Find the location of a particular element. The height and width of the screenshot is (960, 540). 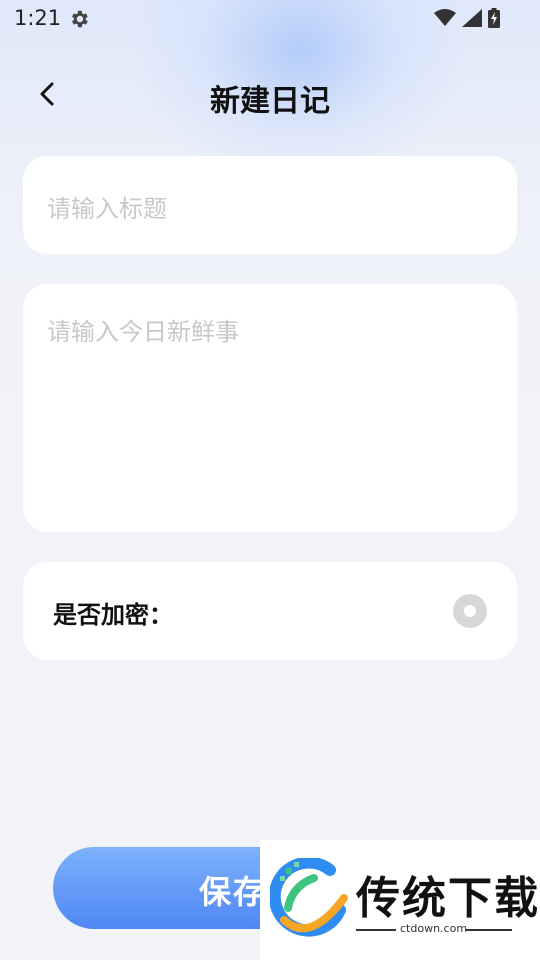

encrypt-radio is located at coordinates (470, 611).